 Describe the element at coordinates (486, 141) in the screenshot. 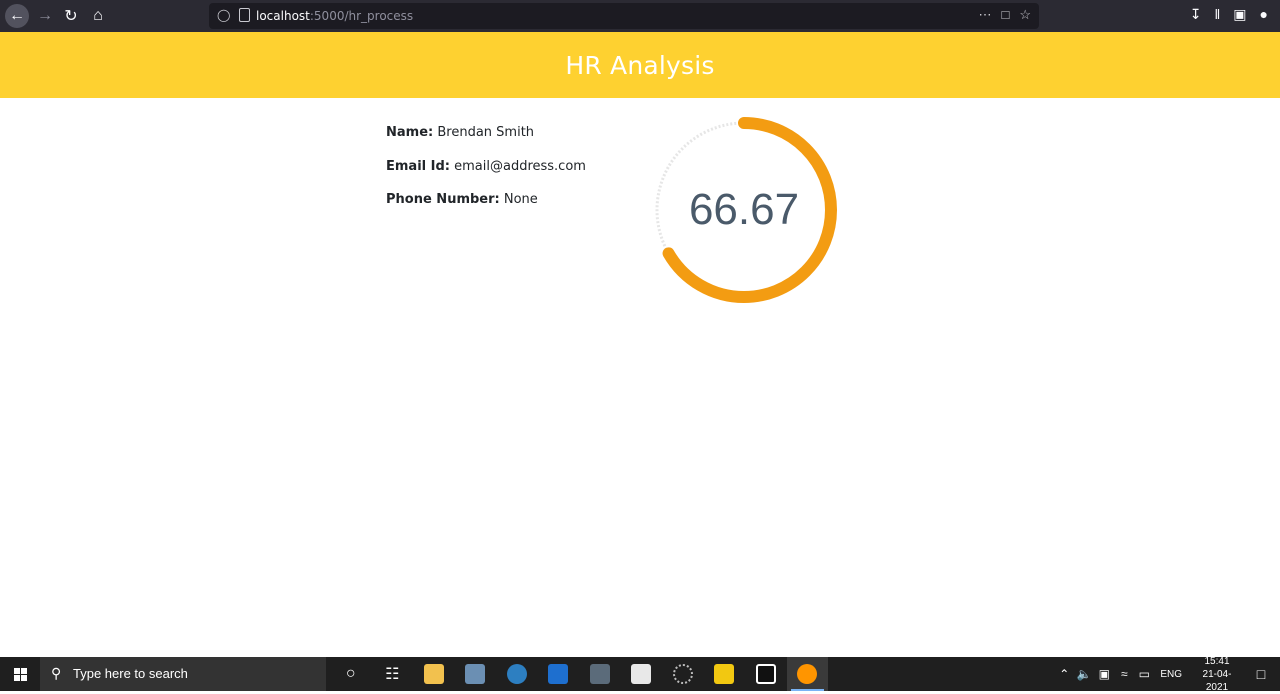

I see `name-row: Name: Brendan Smith` at that location.